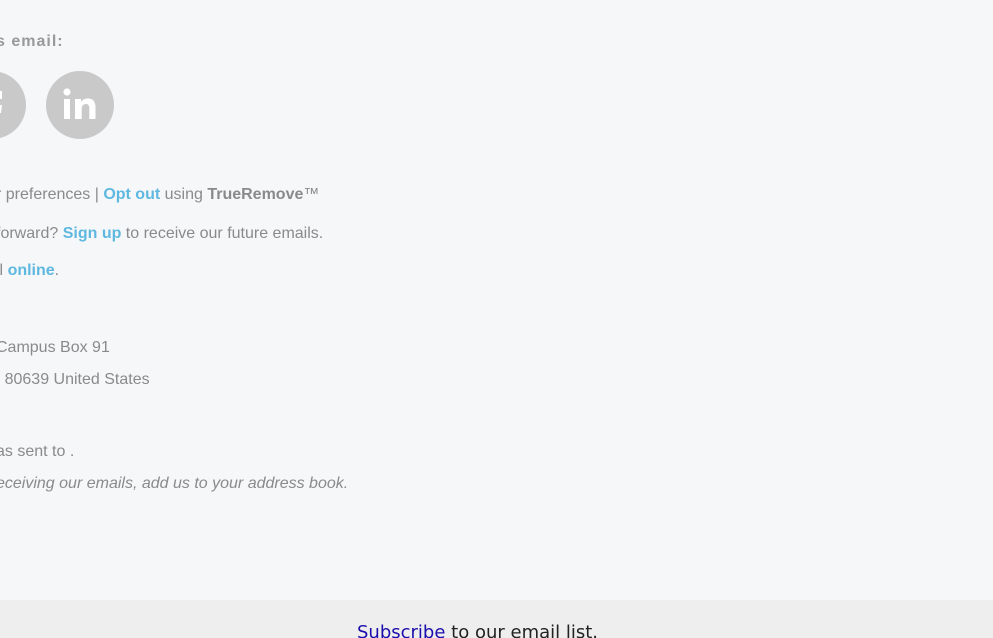 The height and width of the screenshot is (638, 993). Describe the element at coordinates (401, 630) in the screenshot. I see `subscribe-link: Subscribe` at that location.